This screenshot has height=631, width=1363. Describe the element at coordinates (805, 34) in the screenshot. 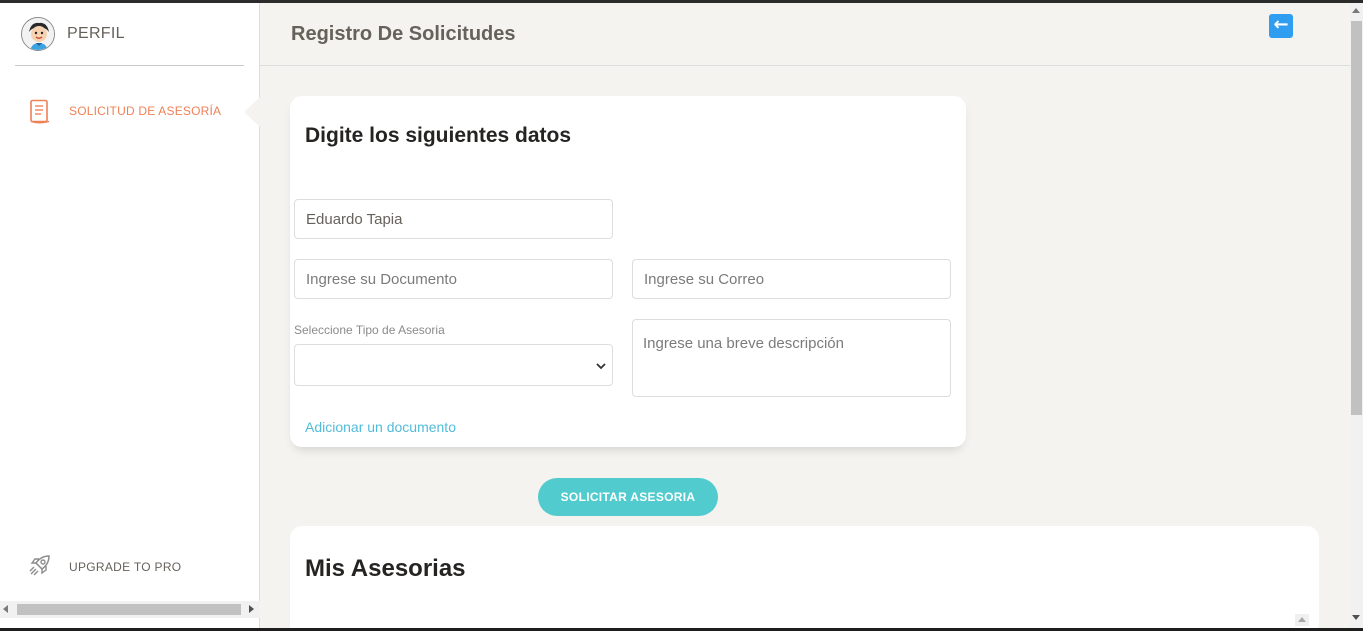

I see `main-header: Registro De Solicitudes ←` at that location.